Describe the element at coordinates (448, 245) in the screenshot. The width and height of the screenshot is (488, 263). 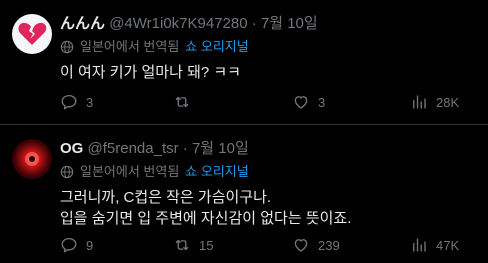
I see `view-count: 47K` at that location.